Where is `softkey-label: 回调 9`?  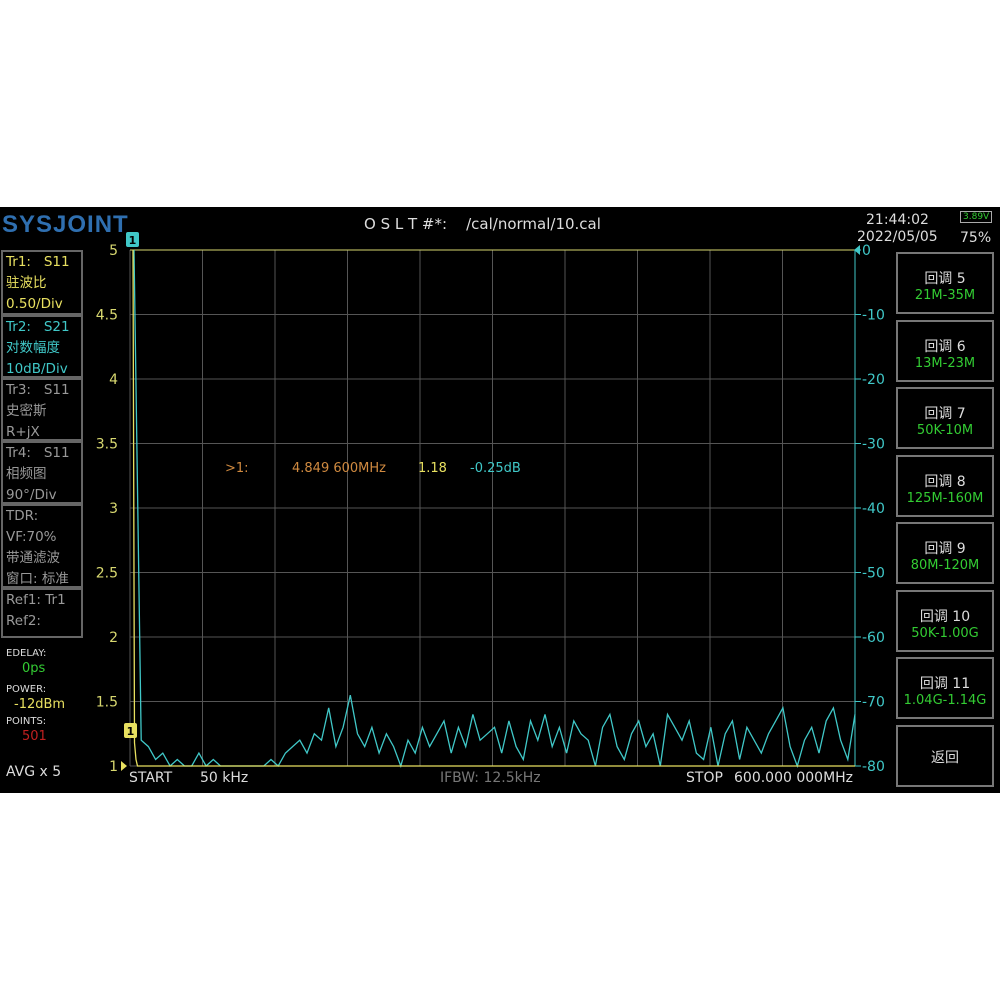 softkey-label: 回调 9 is located at coordinates (945, 549).